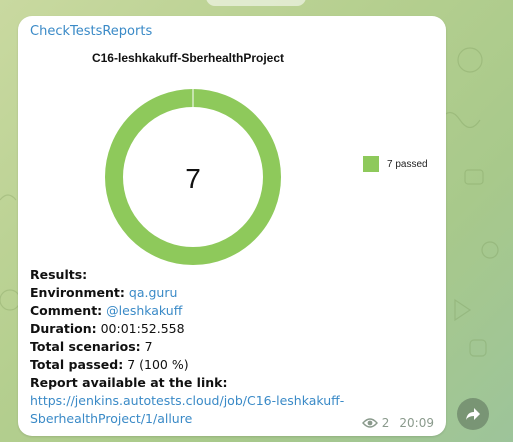 The height and width of the screenshot is (442, 513). What do you see at coordinates (158, 364) in the screenshot?
I see `total-passed-value: 7 (100 %)` at bounding box center [158, 364].